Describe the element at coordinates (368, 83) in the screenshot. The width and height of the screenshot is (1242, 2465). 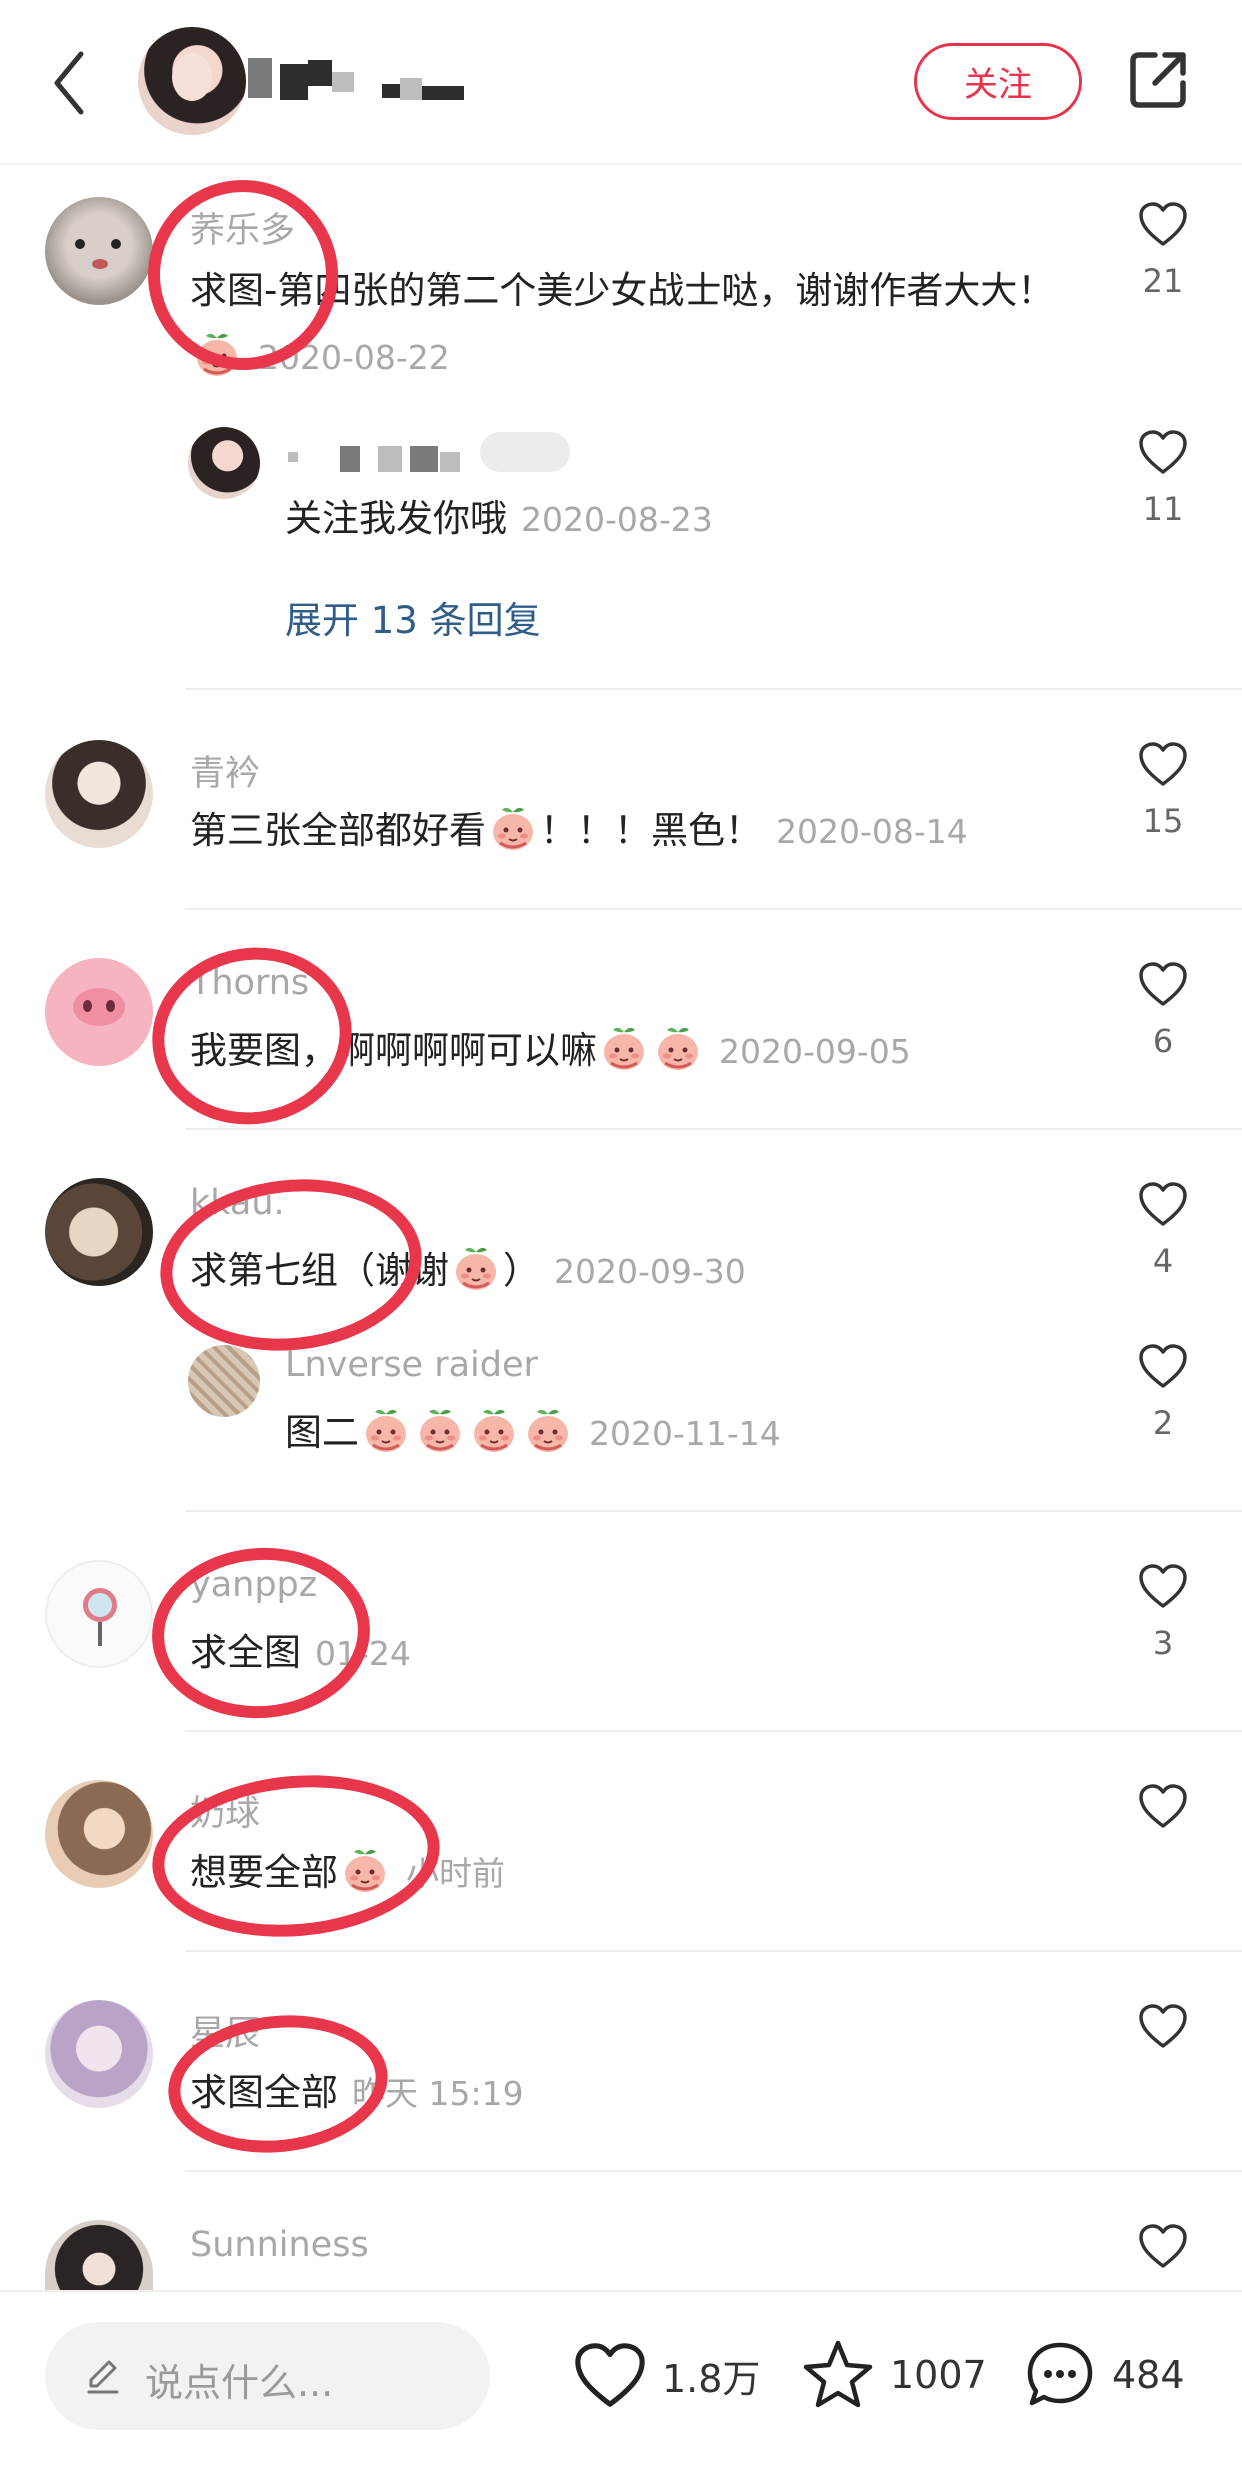
I see `author-name-pixelated` at that location.